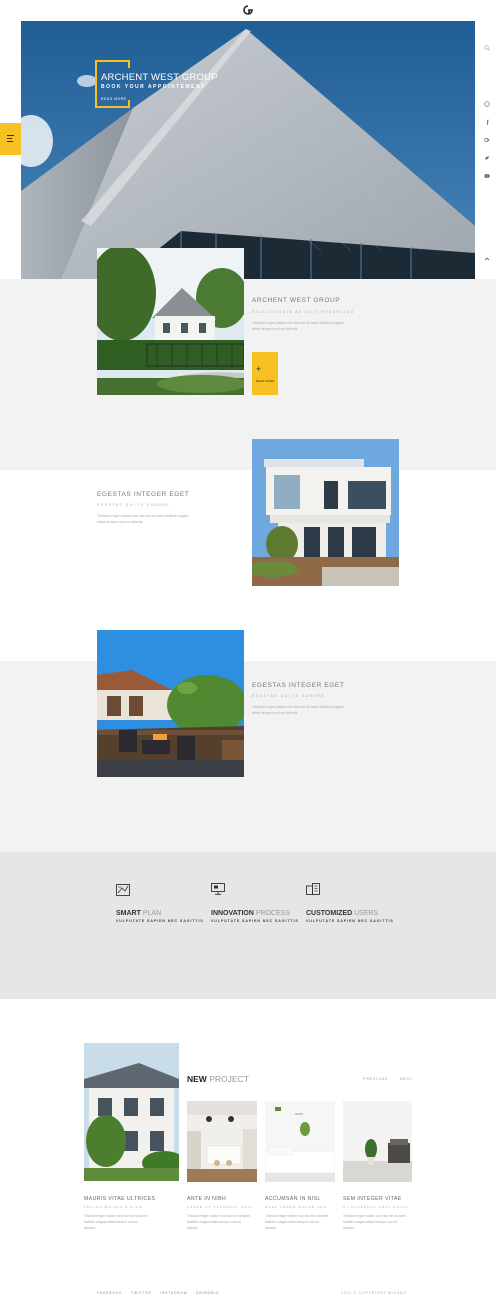  Describe the element at coordinates (350, 921) in the screenshot. I see `feature-3-subtitle: VULPUTATE SAPIEN NEC SAGITTIS` at that location.